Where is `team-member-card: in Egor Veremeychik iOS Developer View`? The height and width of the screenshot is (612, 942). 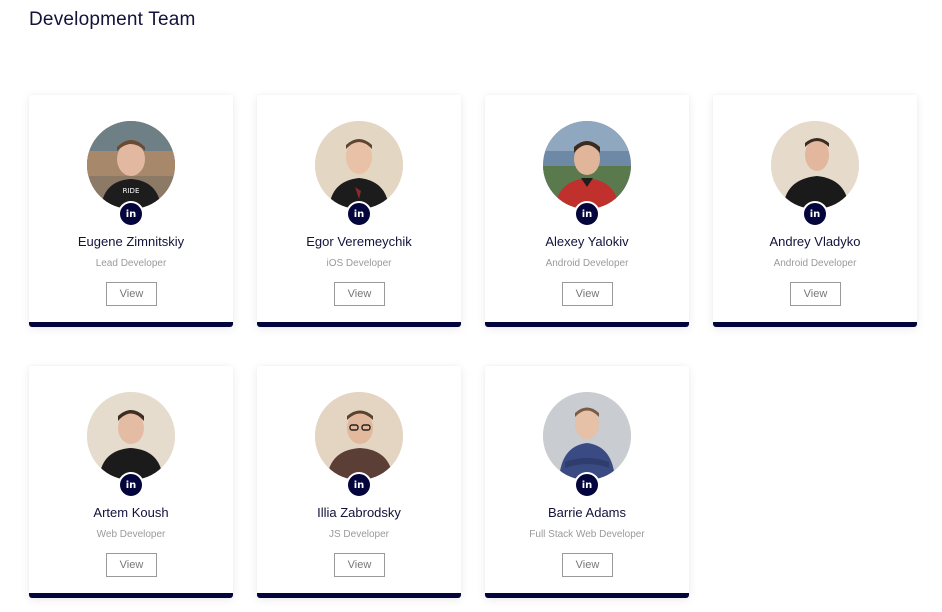 team-member-card: in Egor Veremeychik iOS Developer View is located at coordinates (359, 211).